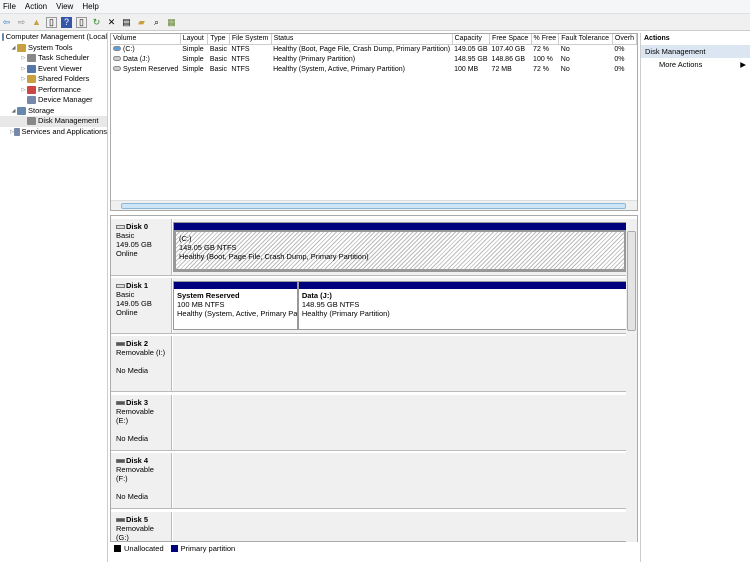 This screenshot has height=562, width=750. Describe the element at coordinates (695, 51) in the screenshot. I see `actions-section-disk-management: Disk Management` at that location.